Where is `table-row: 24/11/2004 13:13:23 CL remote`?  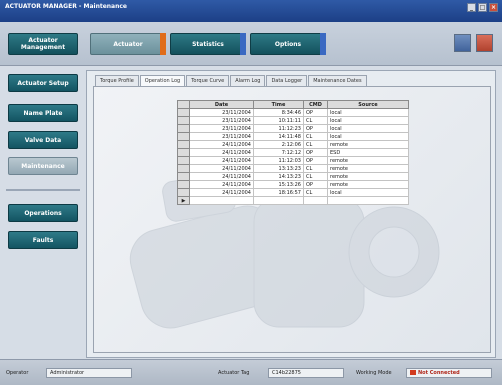 table-row: 24/11/2004 13:13:23 CL remote is located at coordinates (293, 168).